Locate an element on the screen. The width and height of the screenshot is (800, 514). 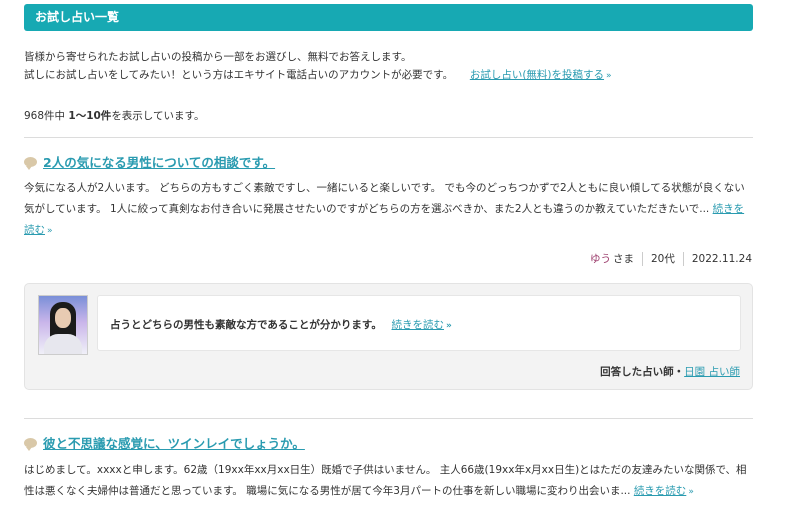
author-age: 20代 is located at coordinates (663, 259).